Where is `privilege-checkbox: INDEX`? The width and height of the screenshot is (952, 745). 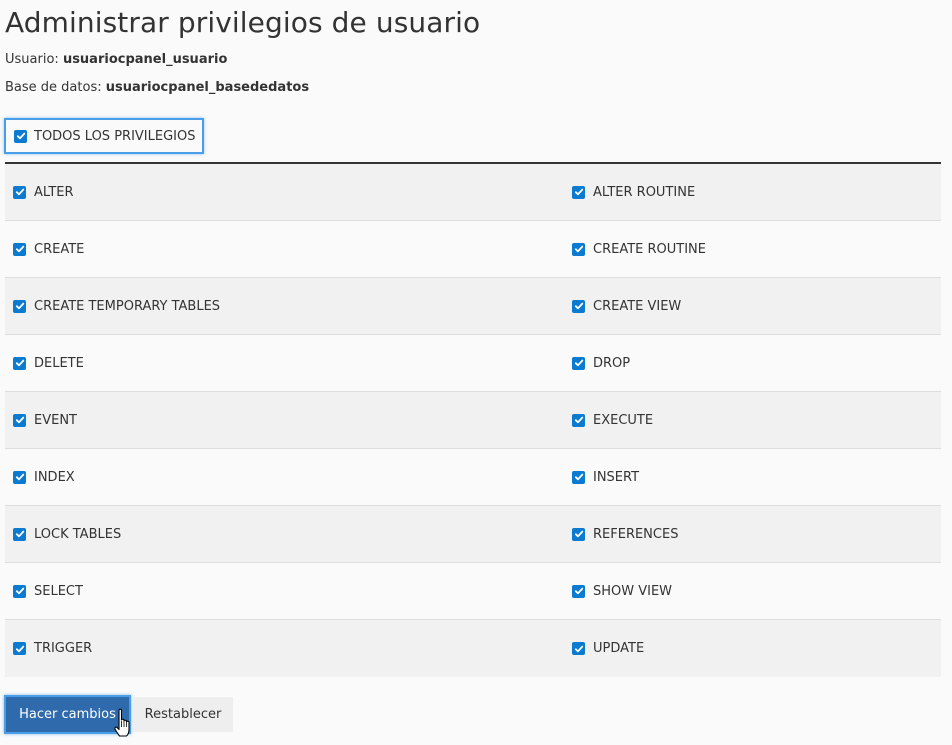 privilege-checkbox: INDEX is located at coordinates (44, 477).